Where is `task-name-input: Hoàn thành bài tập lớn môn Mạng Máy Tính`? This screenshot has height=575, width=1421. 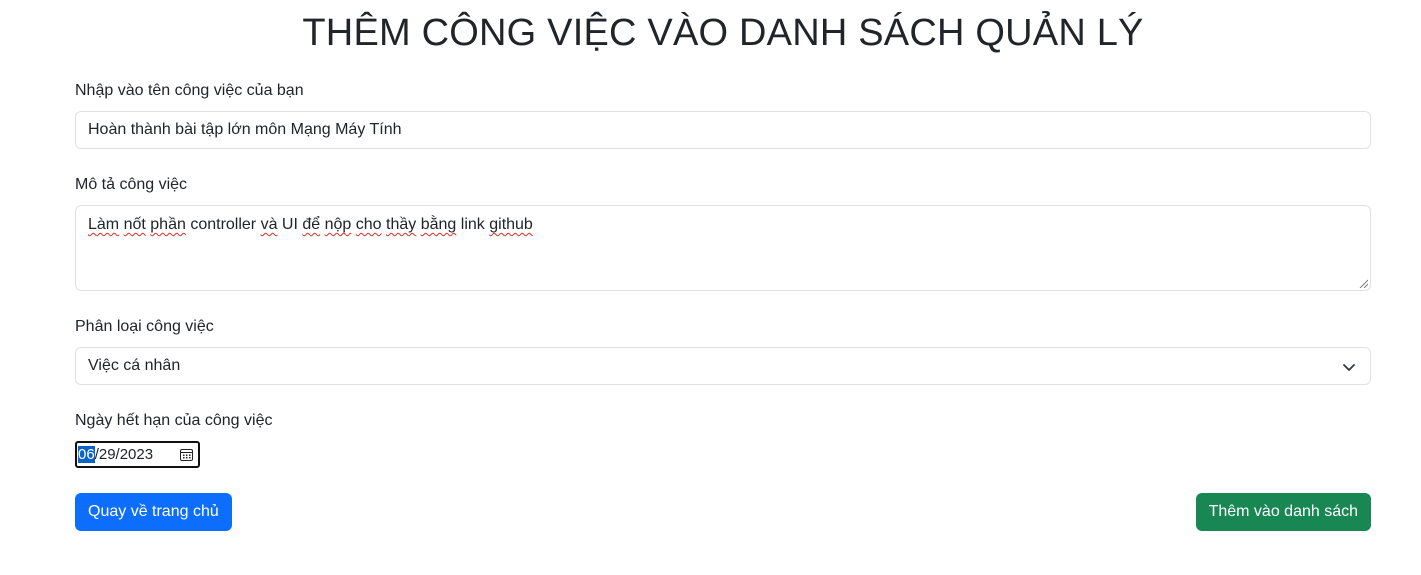
task-name-input: Hoàn thành bài tập lớn môn Mạng Máy Tính is located at coordinates (723, 130).